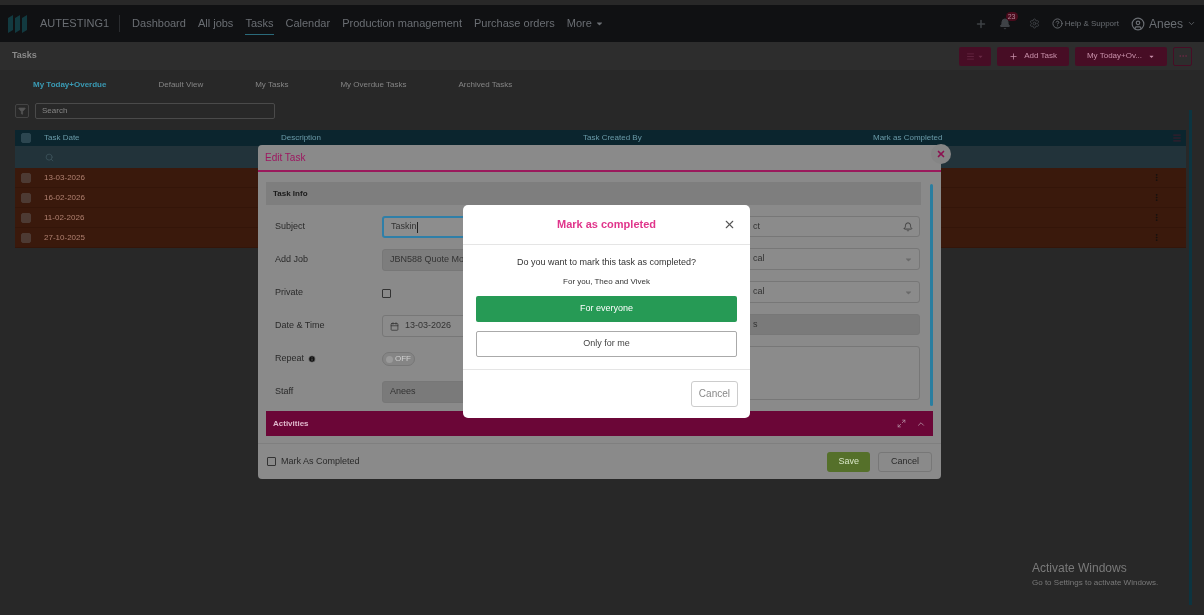  I want to click on task-date: 11-02-2026, so click(64, 217).